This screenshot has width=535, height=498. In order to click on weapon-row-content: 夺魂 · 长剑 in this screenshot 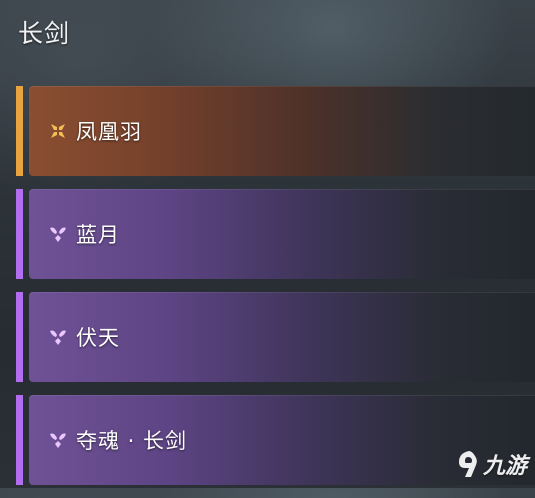, I will do `click(118, 440)`.